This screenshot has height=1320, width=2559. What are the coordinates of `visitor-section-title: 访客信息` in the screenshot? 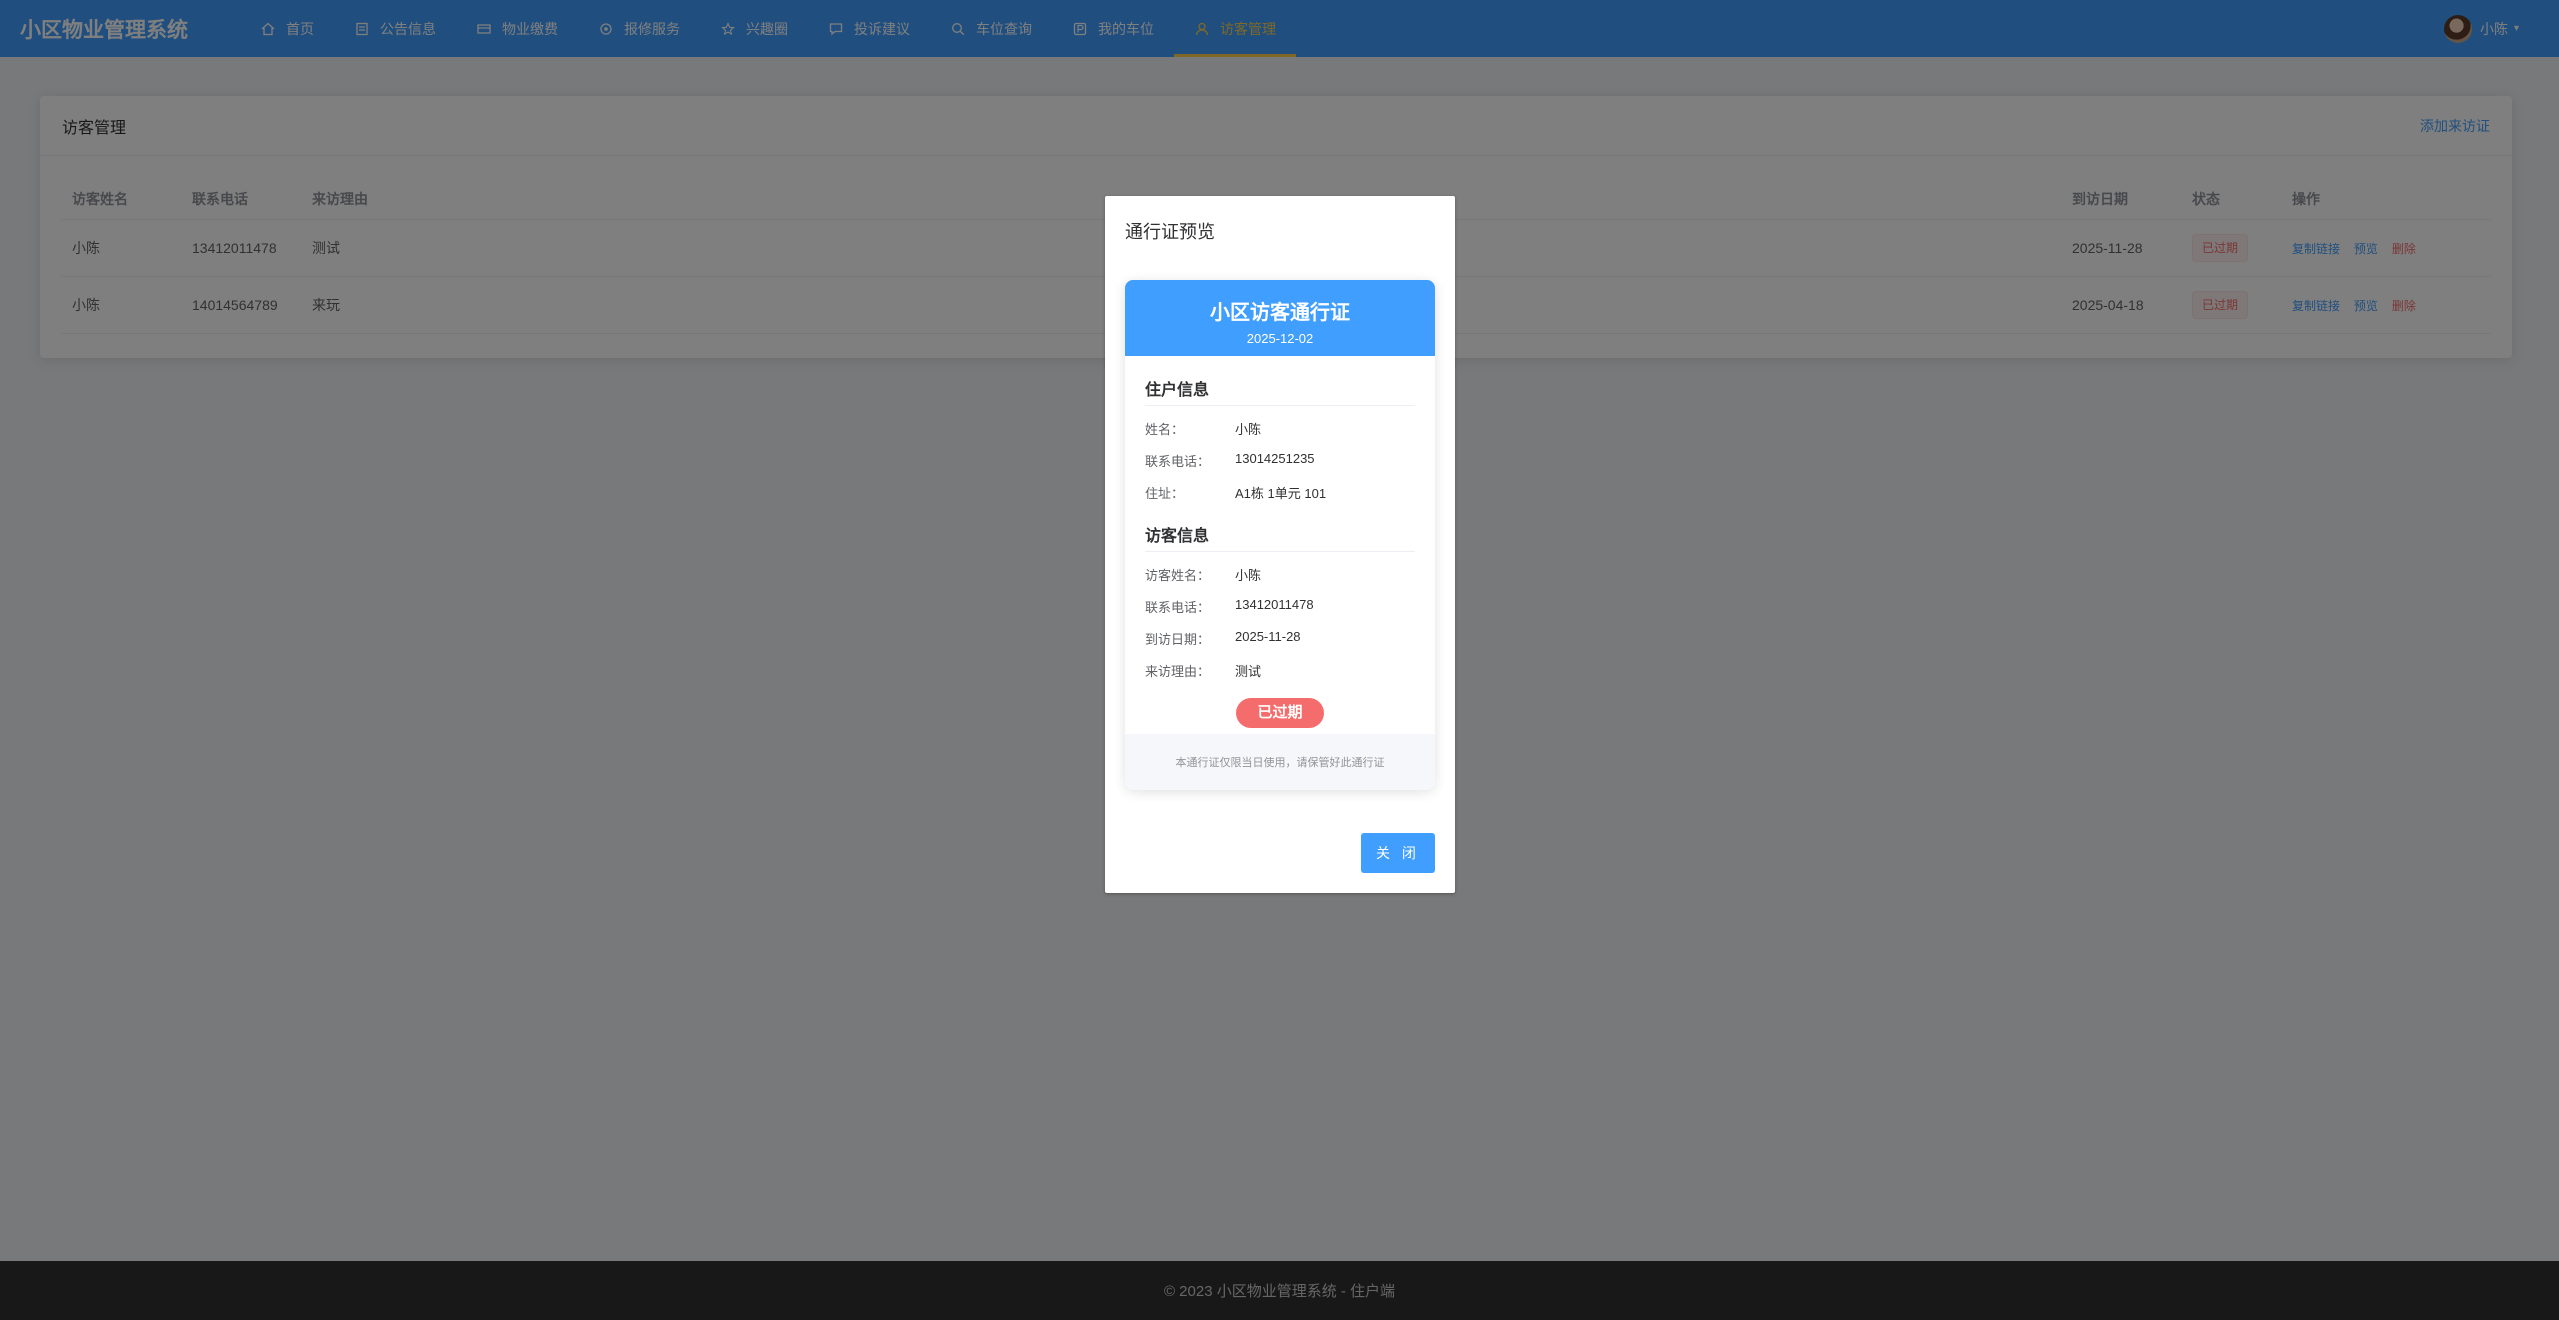 It's located at (1280, 537).